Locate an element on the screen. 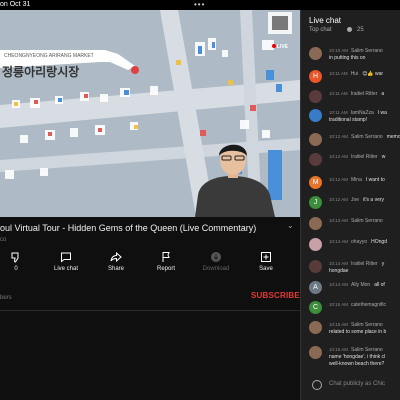 This screenshot has width=400, height=400. download-button: Download is located at coordinates (216, 261).